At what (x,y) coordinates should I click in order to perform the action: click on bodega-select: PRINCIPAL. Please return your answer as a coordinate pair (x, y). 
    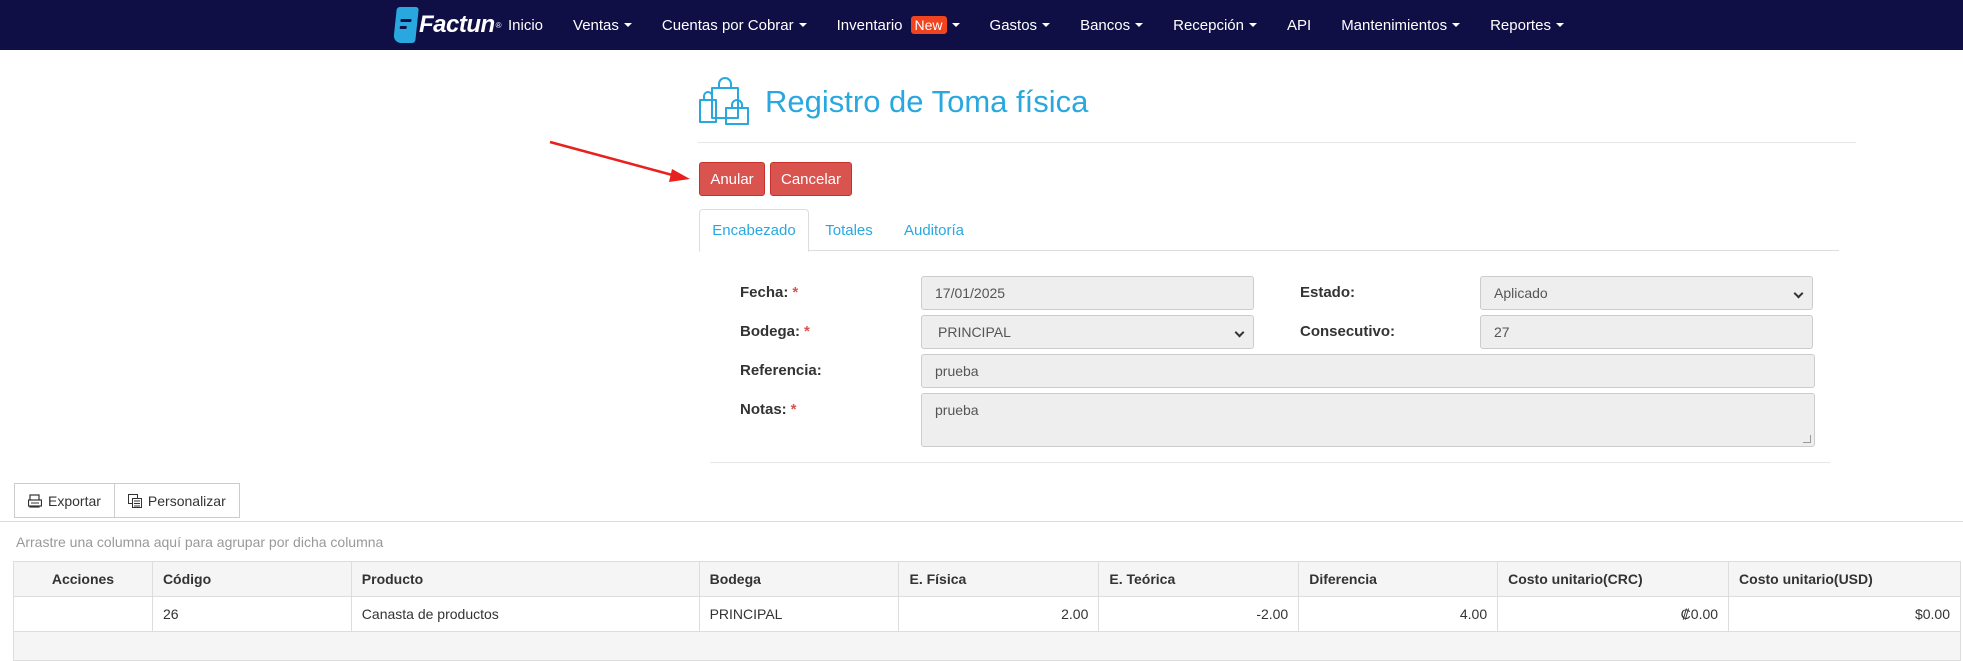
    Looking at the image, I should click on (1087, 332).